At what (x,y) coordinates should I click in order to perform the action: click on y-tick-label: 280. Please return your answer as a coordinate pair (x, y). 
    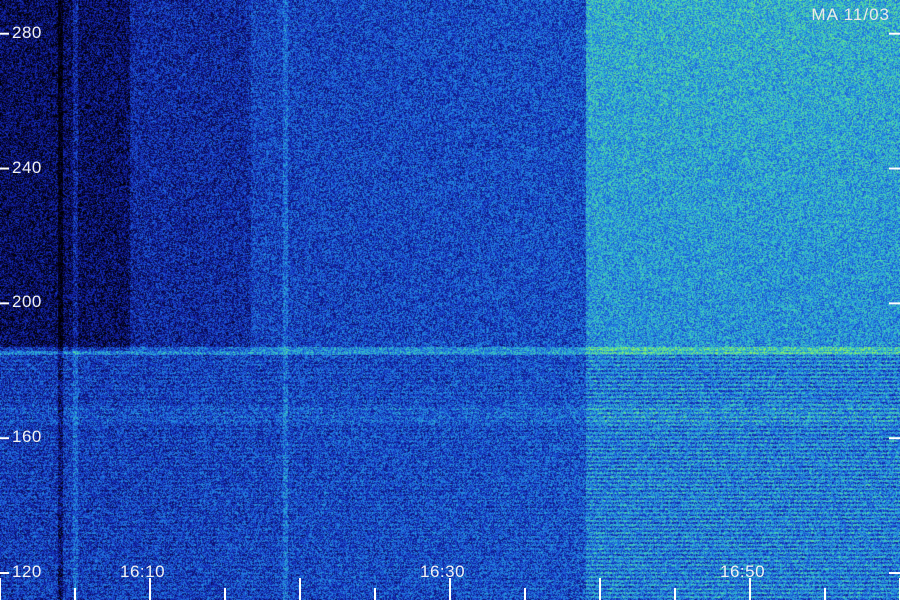
    Looking at the image, I should click on (27, 32).